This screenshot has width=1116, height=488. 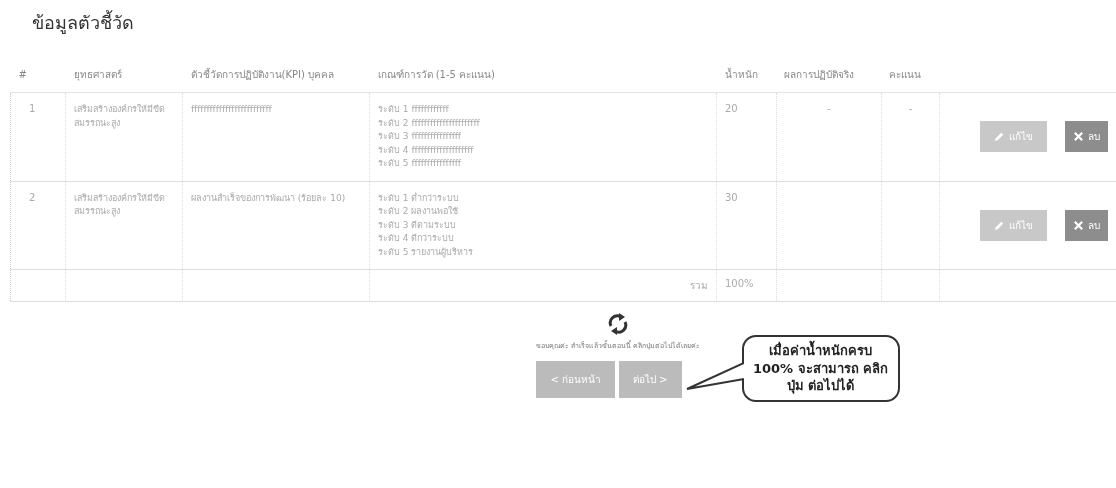 What do you see at coordinates (426, 150) in the screenshot?
I see `criteria-line: ระดับ 4 ffffffffffffffffffff` at bounding box center [426, 150].